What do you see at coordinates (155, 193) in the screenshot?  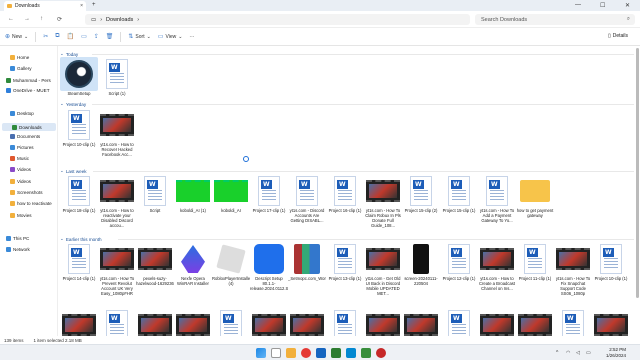 I see `file-item: W Script` at bounding box center [155, 193].